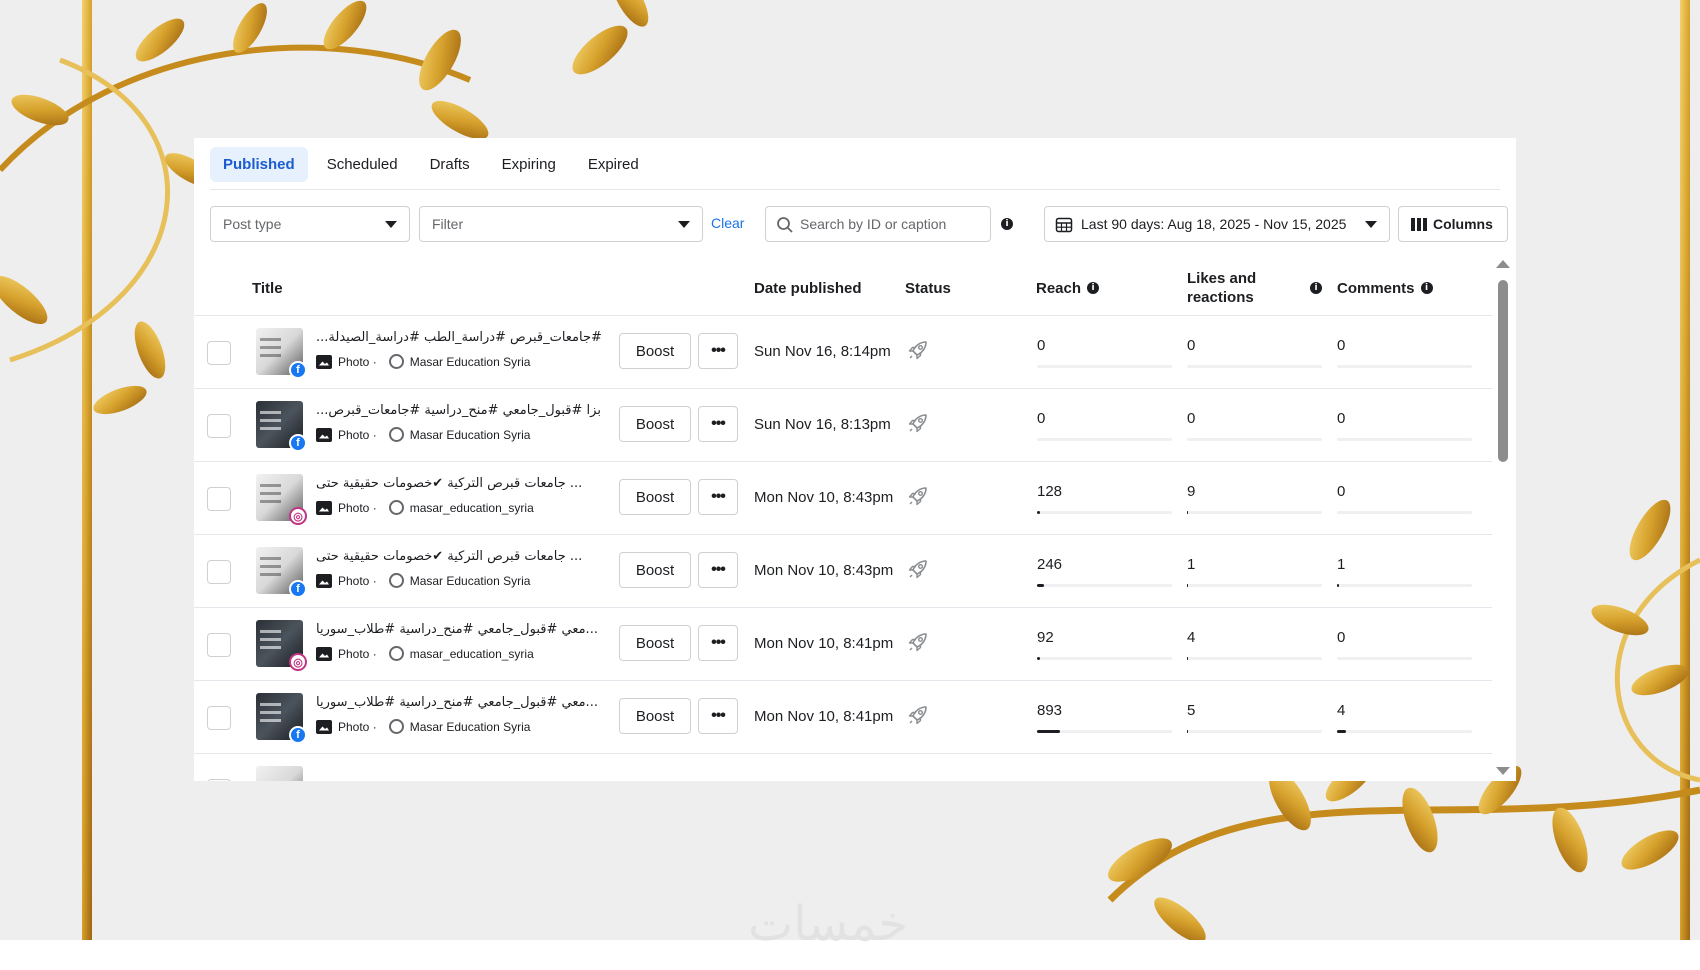 This screenshot has height=970, width=1700. I want to click on reach-value: 246, so click(1050, 564).